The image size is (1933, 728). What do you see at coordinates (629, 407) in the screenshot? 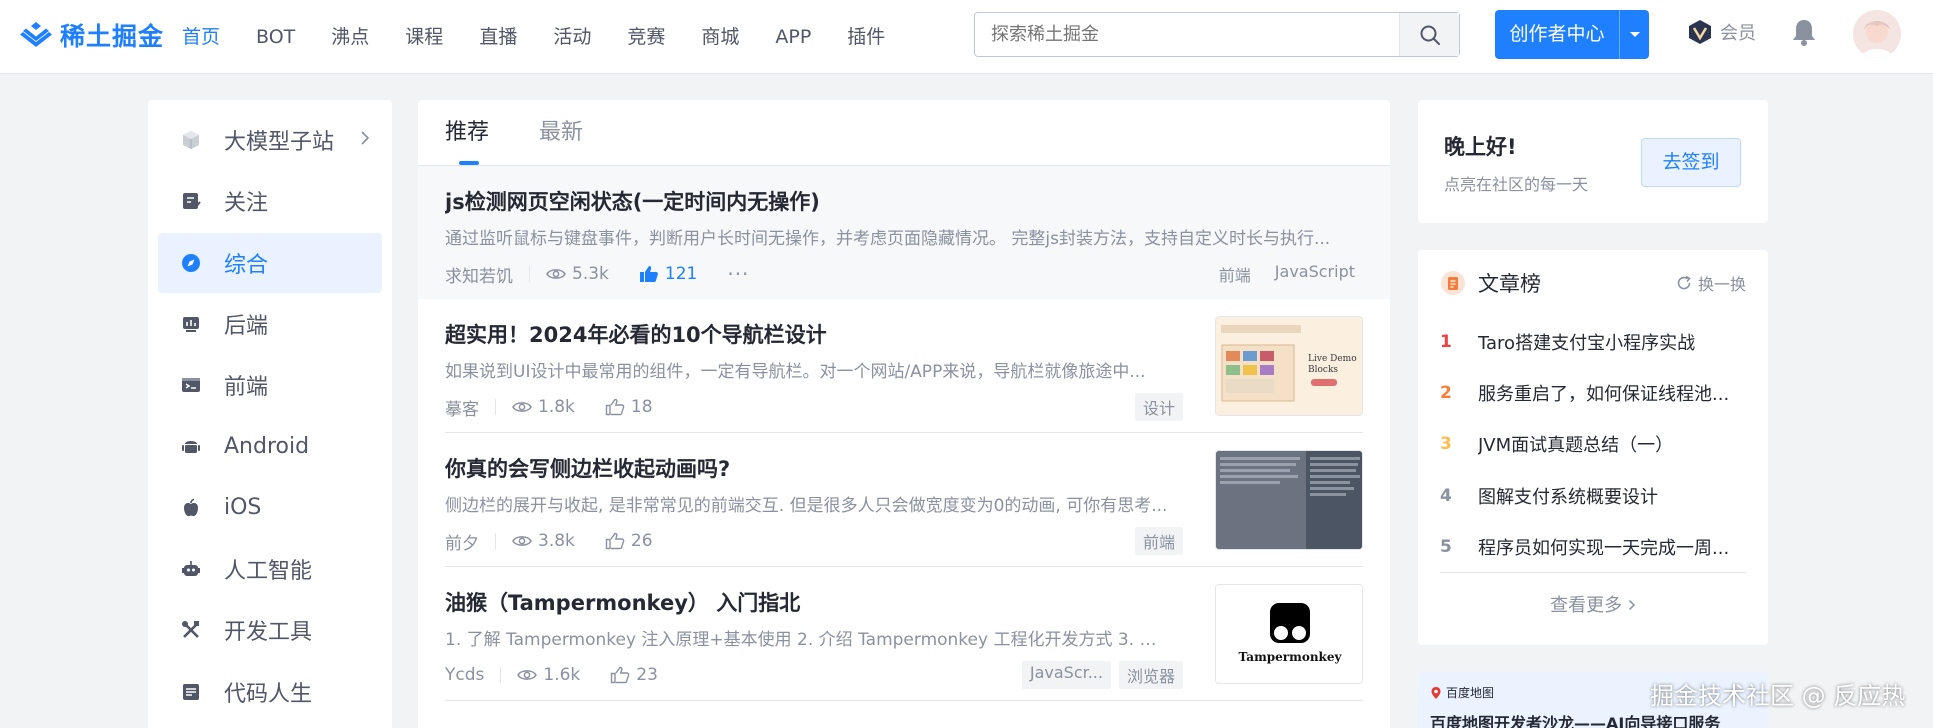
I see `like-count: 18` at bounding box center [629, 407].